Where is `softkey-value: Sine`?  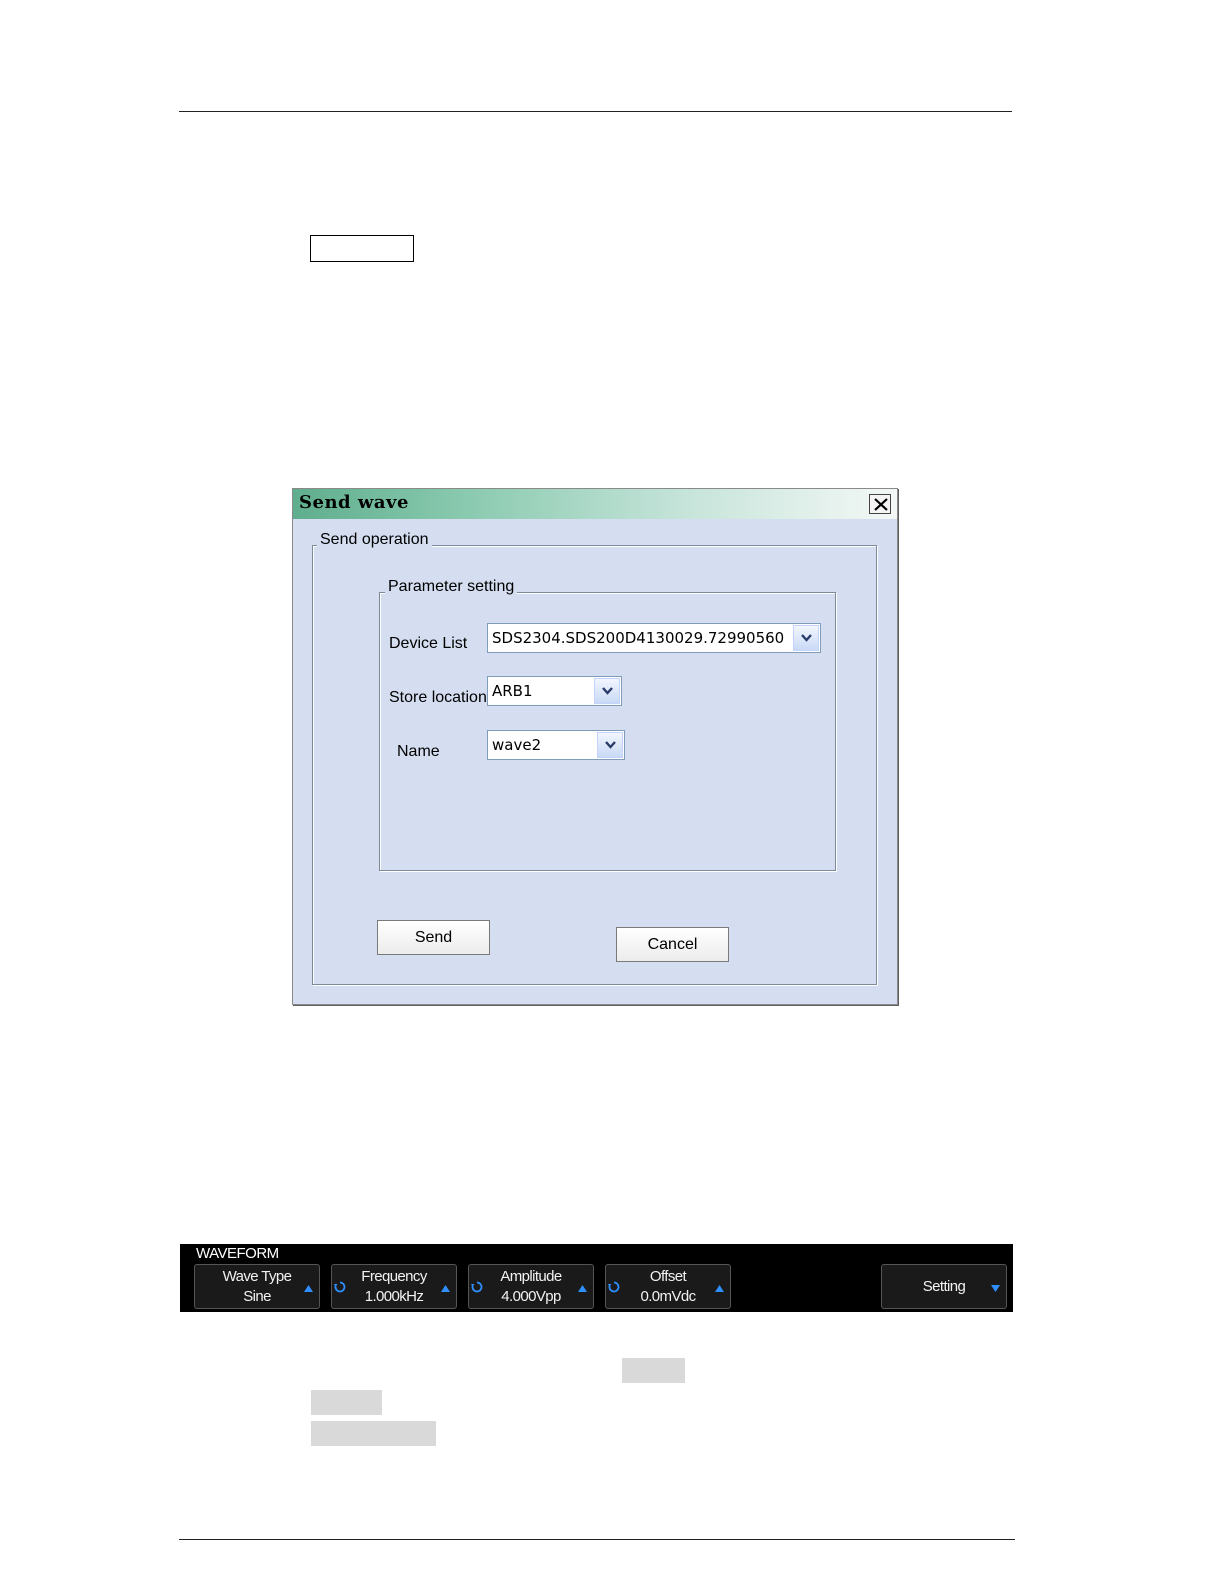
softkey-value: Sine is located at coordinates (257, 1296).